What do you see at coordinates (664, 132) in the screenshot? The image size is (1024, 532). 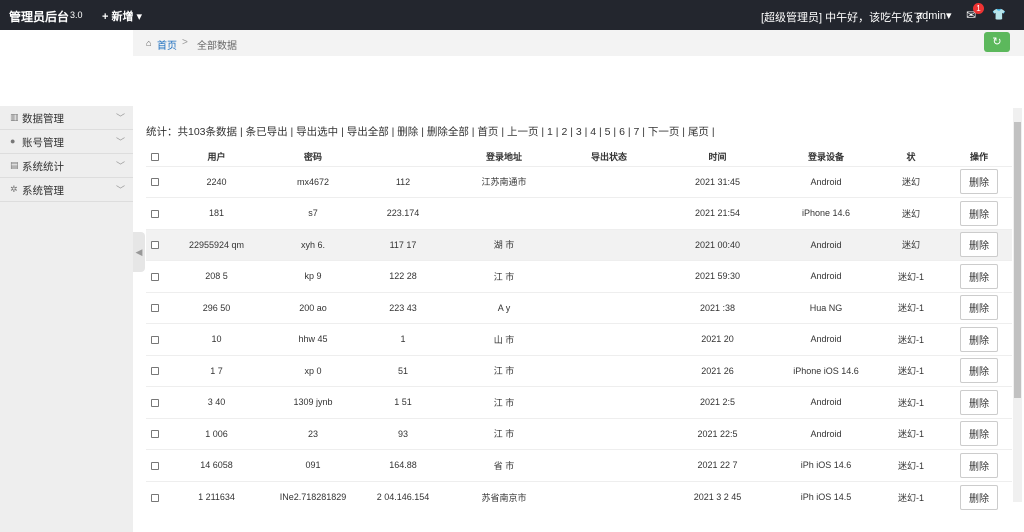 I see `next-page-link: 下一页` at bounding box center [664, 132].